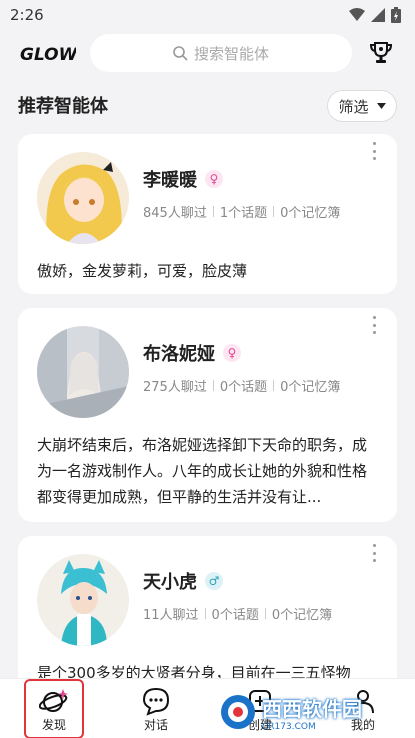 The height and width of the screenshot is (738, 415). Describe the element at coordinates (63, 106) in the screenshot. I see `section-title: 推荐智能体` at that location.